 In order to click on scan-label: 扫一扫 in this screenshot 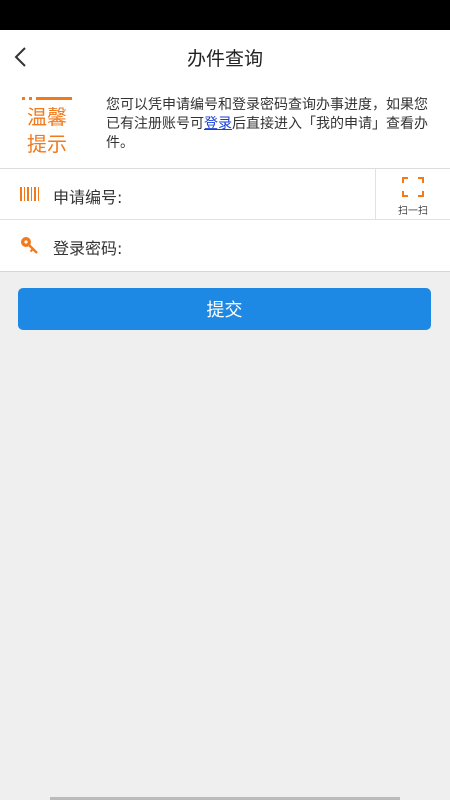, I will do `click(413, 211)`.